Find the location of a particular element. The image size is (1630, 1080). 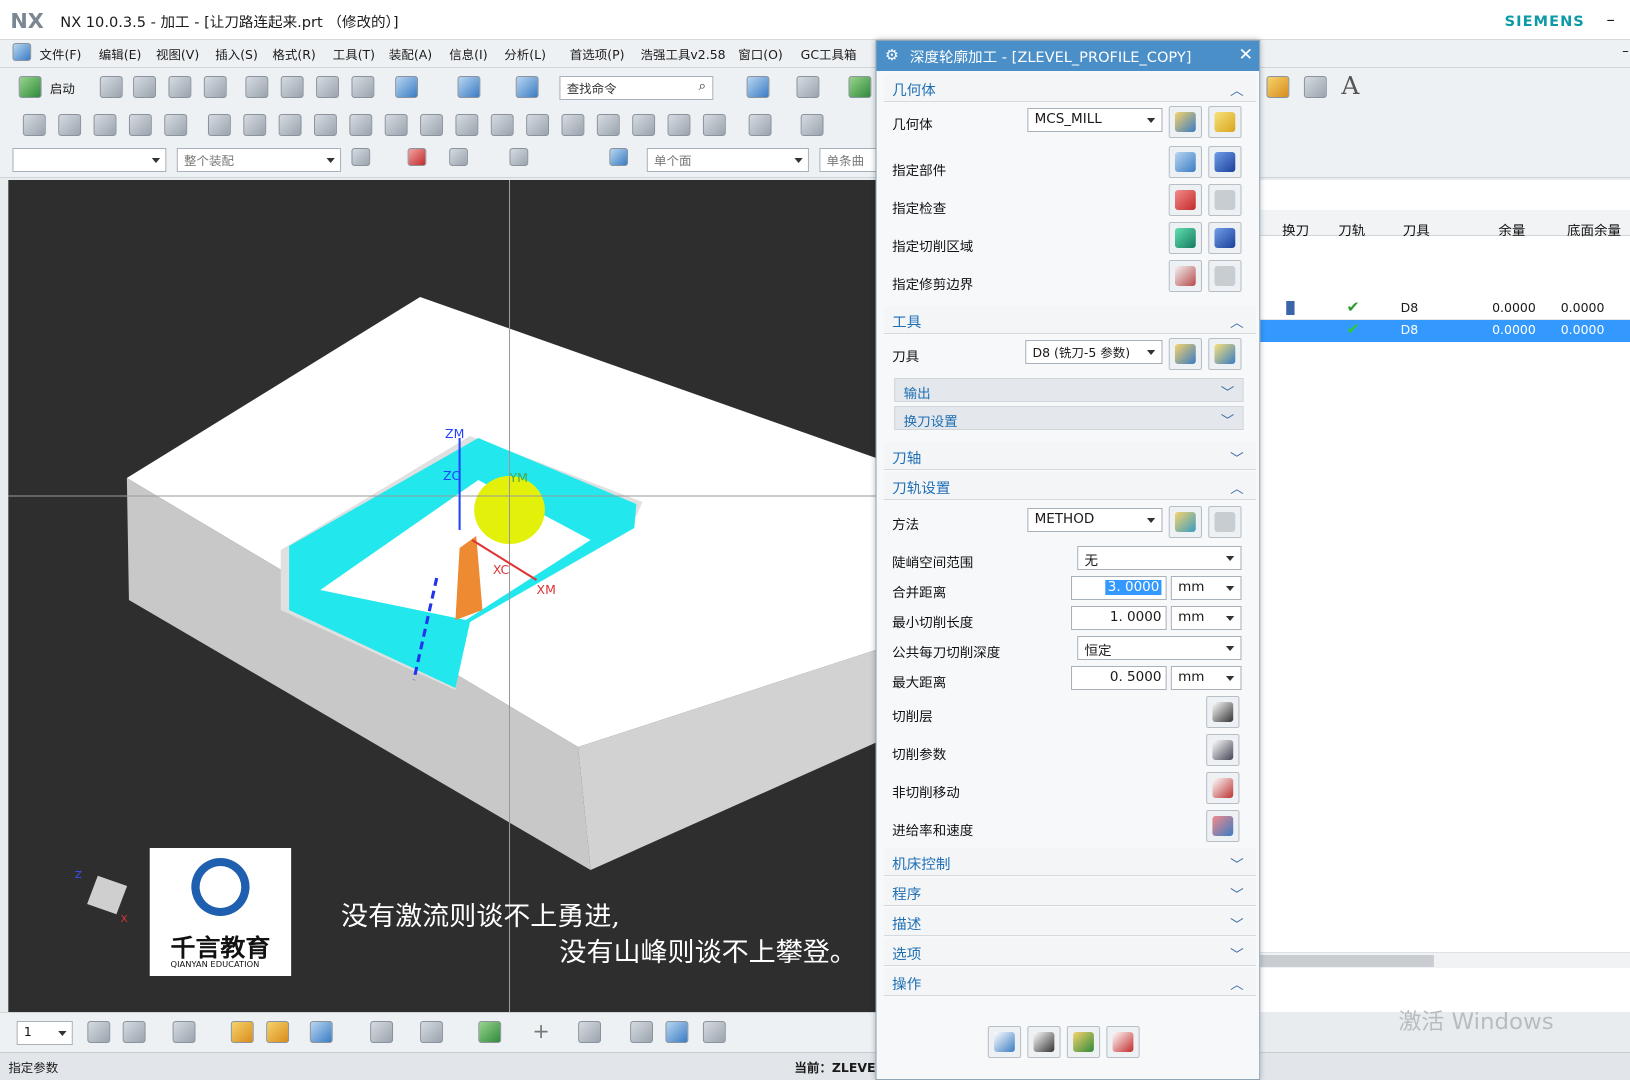

search-command-input: 查找命令 ⌕ is located at coordinates (636, 88).